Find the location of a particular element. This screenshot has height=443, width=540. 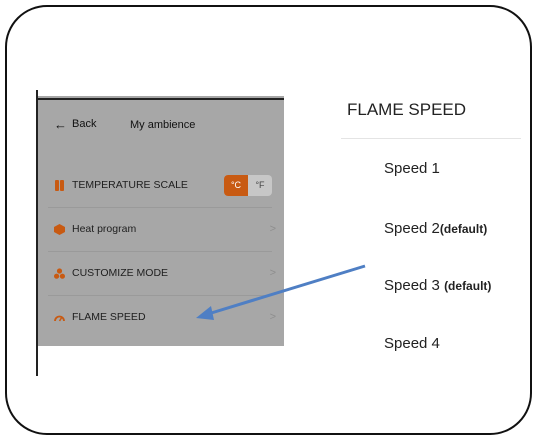

speed-option: Speed 1 is located at coordinates (412, 168).